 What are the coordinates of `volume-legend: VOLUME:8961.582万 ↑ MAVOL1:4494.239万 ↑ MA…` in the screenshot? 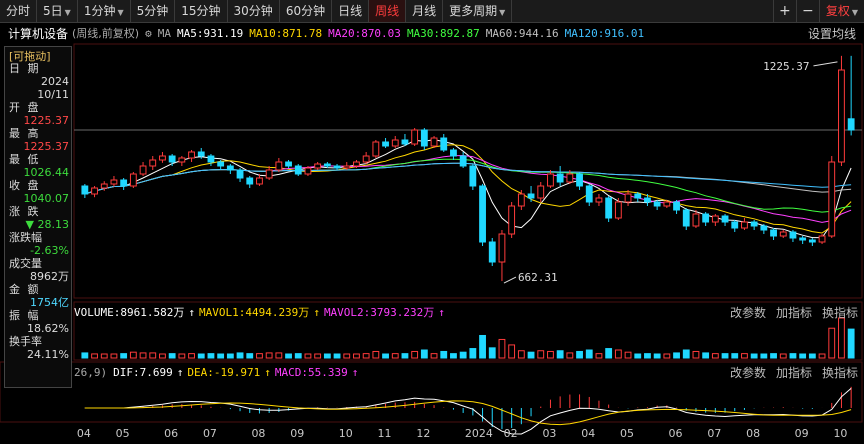 It's located at (261, 312).